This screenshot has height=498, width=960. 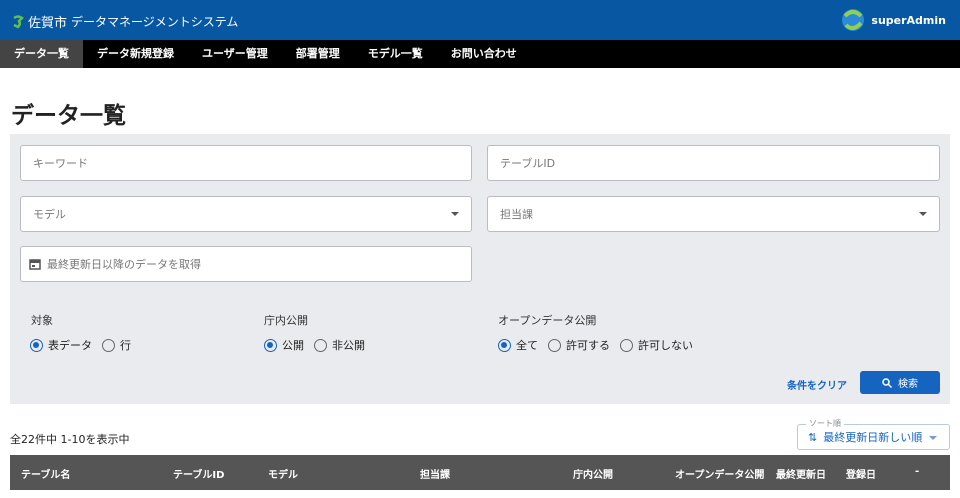 I want to click on page-title: データ一覧, so click(x=68, y=116).